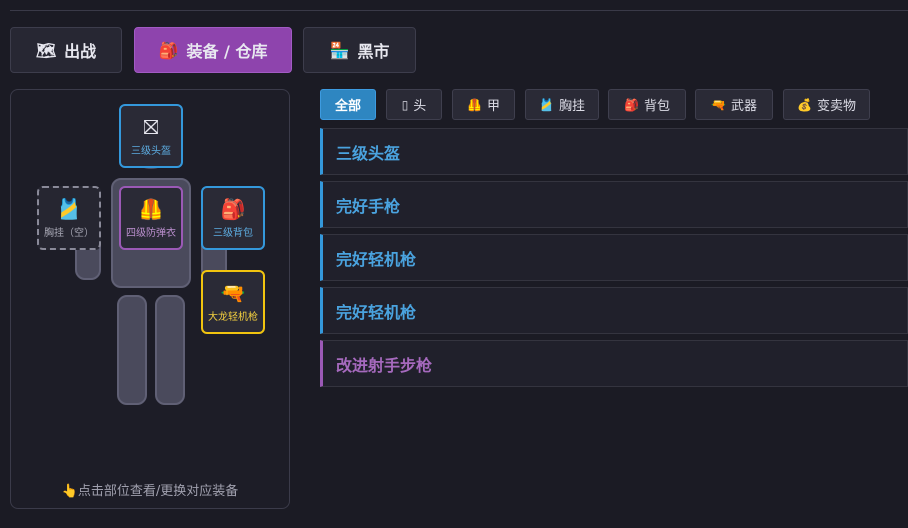 The height and width of the screenshot is (528, 908). I want to click on filter-weapon: 🔫 武器, so click(734, 104).